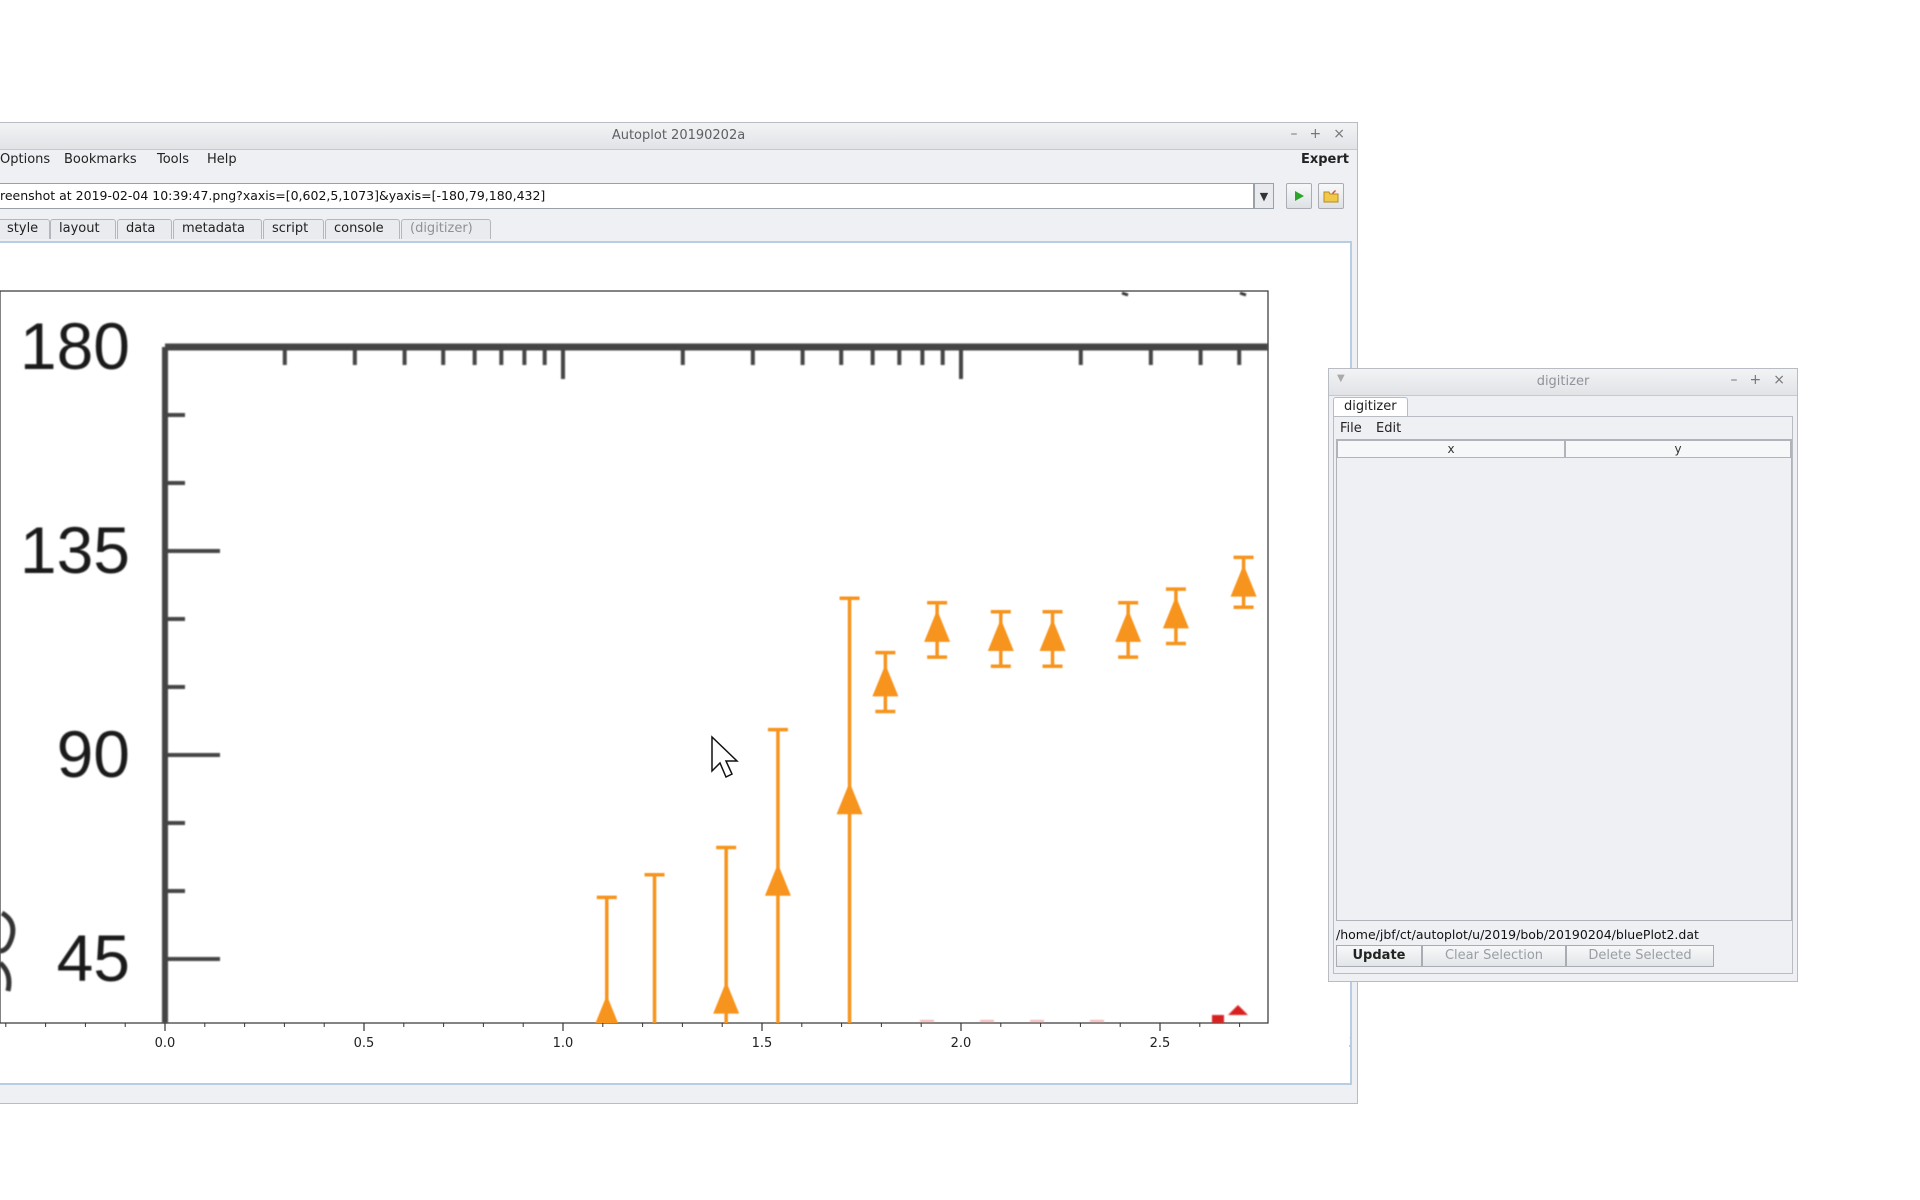 This screenshot has width=1920, height=1200. What do you see at coordinates (1325, 159) in the screenshot?
I see `expert-menu: Expert` at bounding box center [1325, 159].